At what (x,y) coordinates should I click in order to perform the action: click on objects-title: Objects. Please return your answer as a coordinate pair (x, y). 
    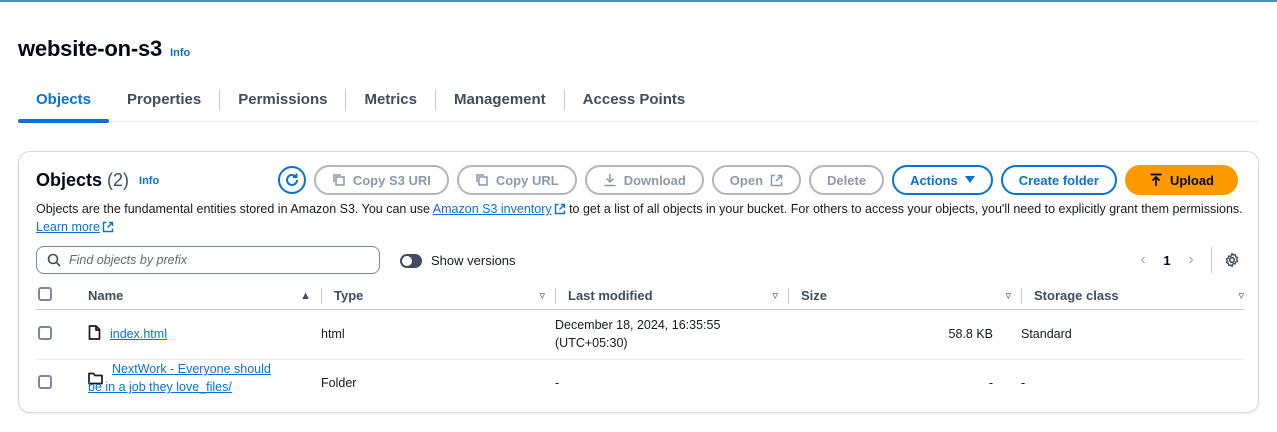
    Looking at the image, I should click on (69, 179).